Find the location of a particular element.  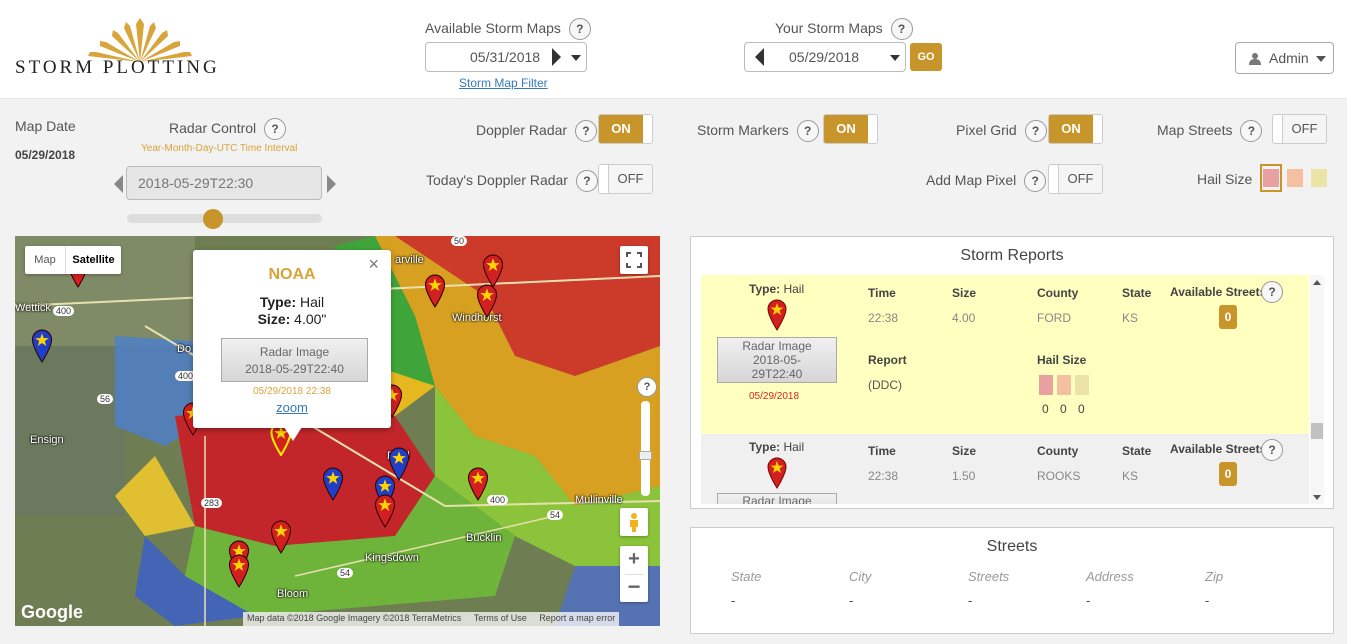

map-streets-toggle: OFF is located at coordinates (1299, 129).